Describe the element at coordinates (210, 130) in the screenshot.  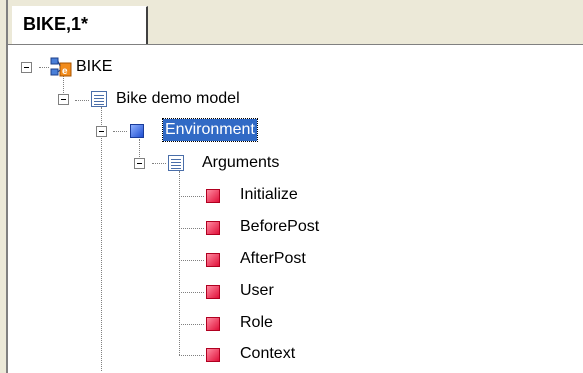
I see `tree-node-label-selected: Environment` at that location.